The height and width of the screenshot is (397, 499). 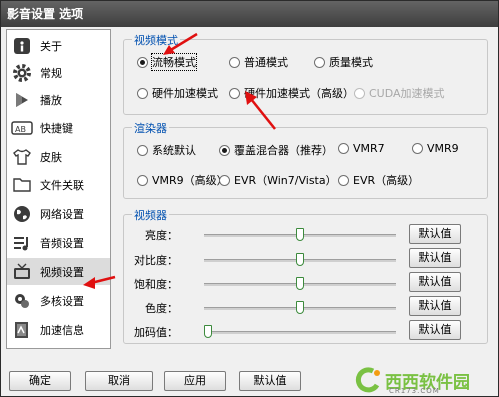 I want to click on sidebar-item-multicore: 多核设置, so click(x=58, y=300).